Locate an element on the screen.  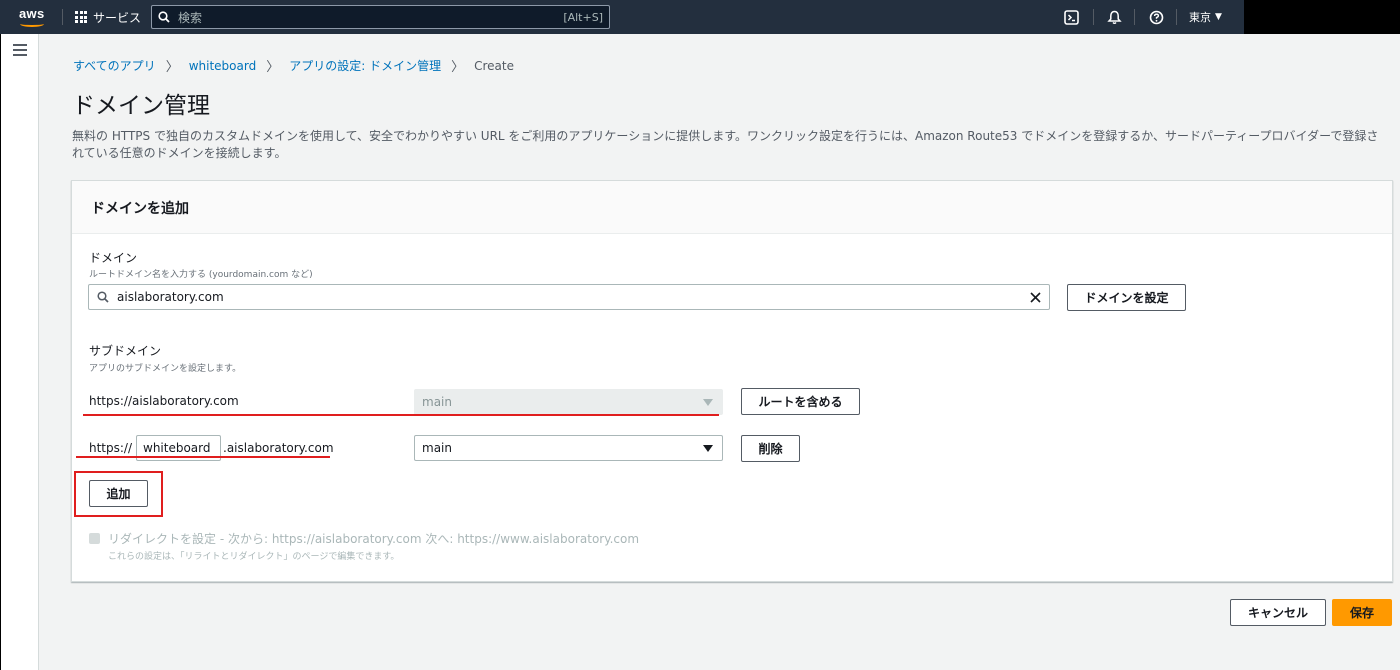
breadcrumb-link-domain-settings: アプリの設定: ドメイン管理 is located at coordinates (365, 65).